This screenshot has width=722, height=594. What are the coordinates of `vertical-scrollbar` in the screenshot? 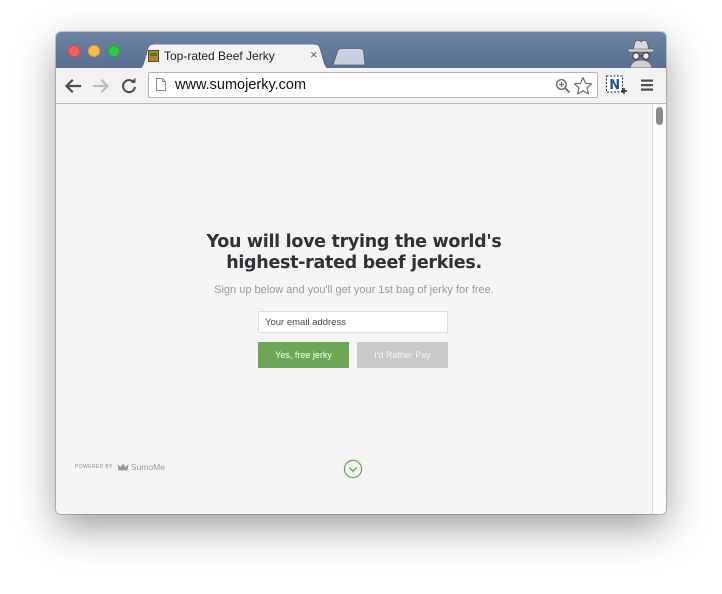 It's located at (659, 309).